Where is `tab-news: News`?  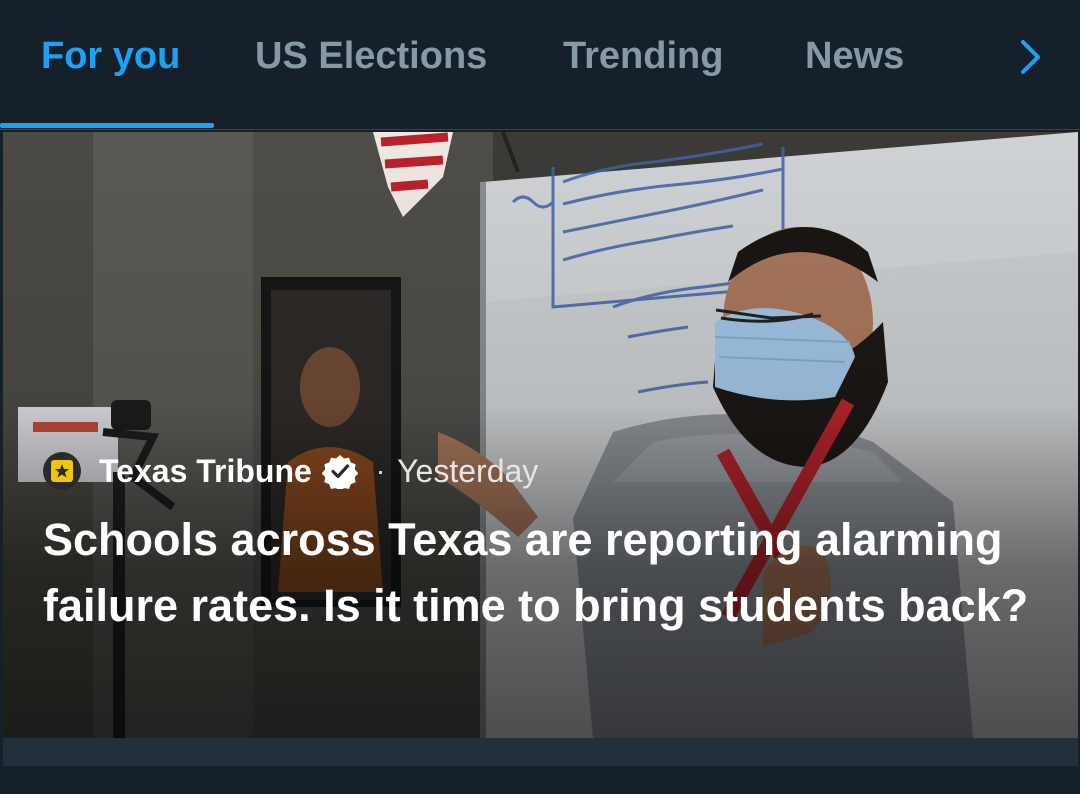
tab-news: News is located at coordinates (854, 58).